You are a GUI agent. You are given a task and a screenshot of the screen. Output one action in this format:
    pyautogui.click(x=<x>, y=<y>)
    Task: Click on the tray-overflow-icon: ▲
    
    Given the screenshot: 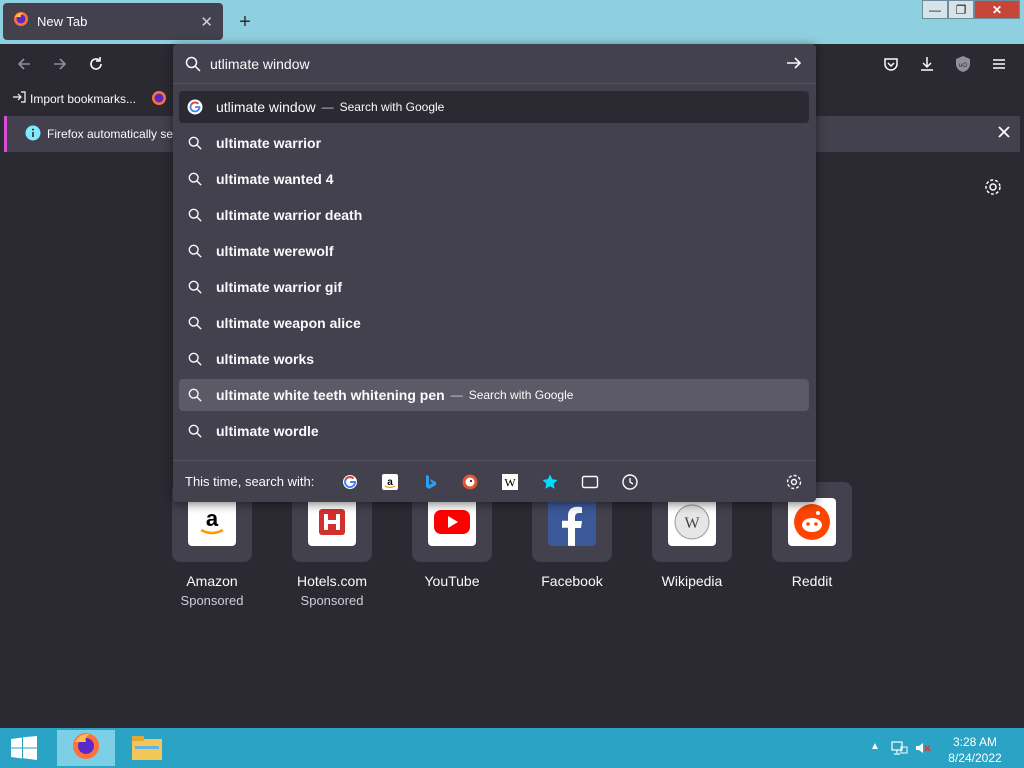 What is the action you would take?
    pyautogui.click(x=875, y=746)
    